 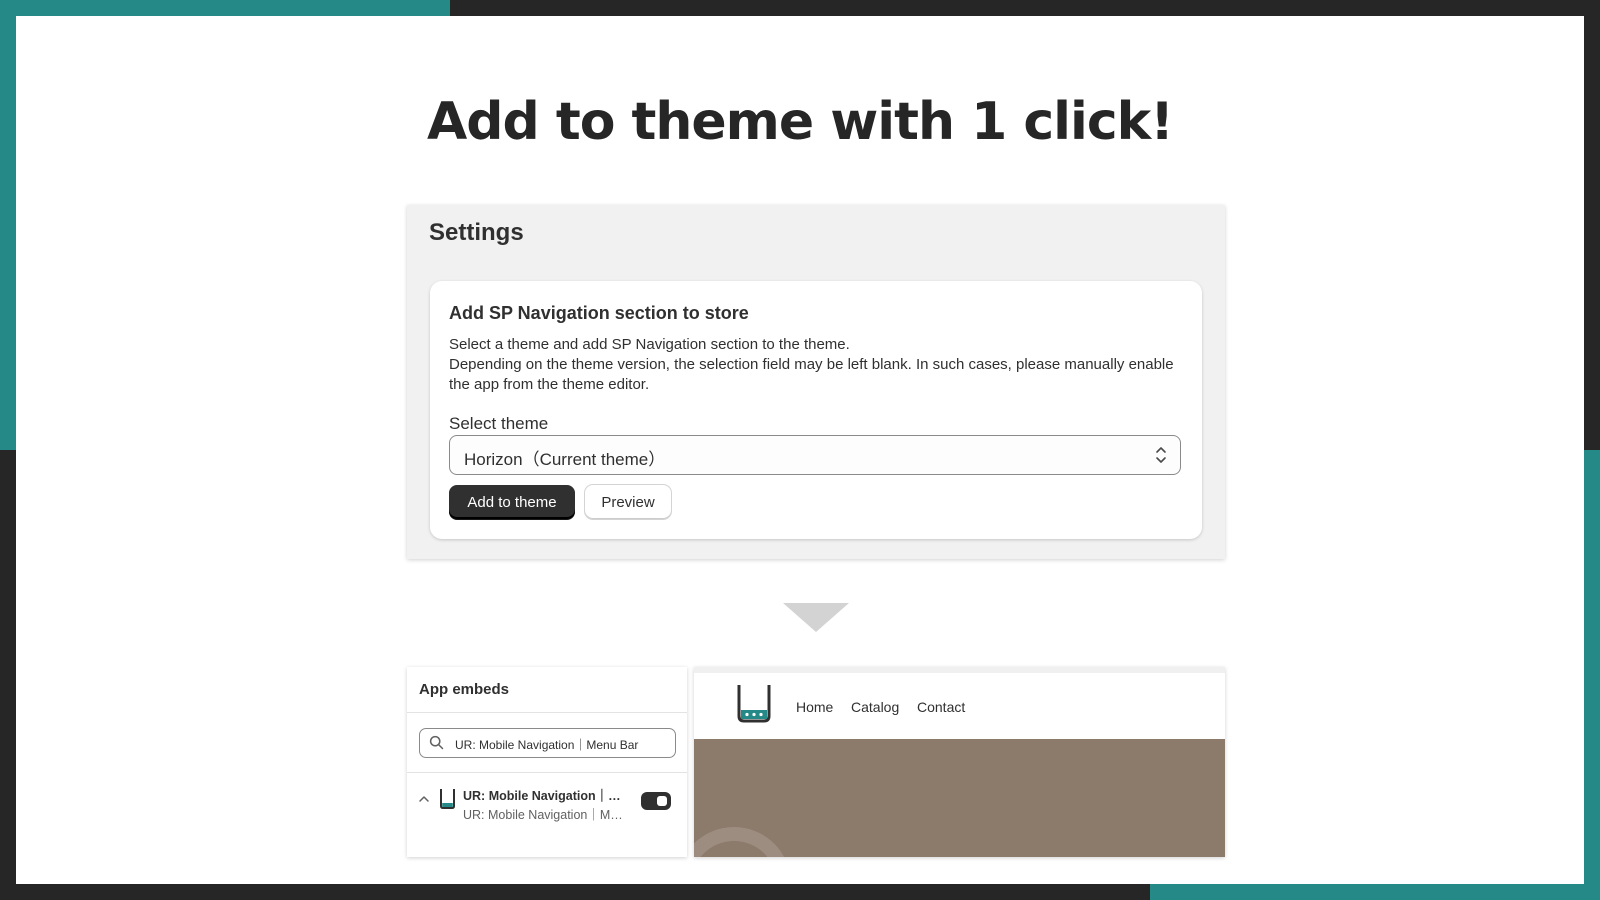 I want to click on down-arrow-icon, so click(x=816, y=617).